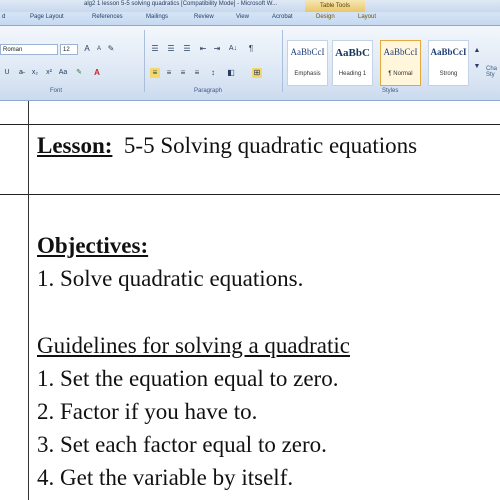 The height and width of the screenshot is (500, 500). What do you see at coordinates (35, 73) in the screenshot?
I see `subscript-icon: x₂` at bounding box center [35, 73].